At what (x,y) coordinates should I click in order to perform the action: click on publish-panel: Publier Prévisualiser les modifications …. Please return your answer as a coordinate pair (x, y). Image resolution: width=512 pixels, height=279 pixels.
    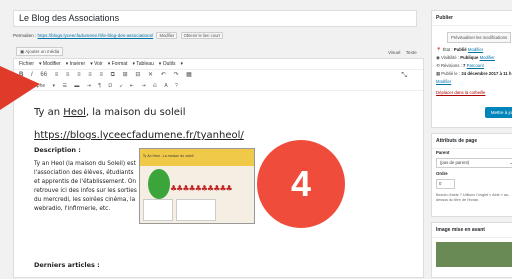
    Looking at the image, I should click on (471, 69).